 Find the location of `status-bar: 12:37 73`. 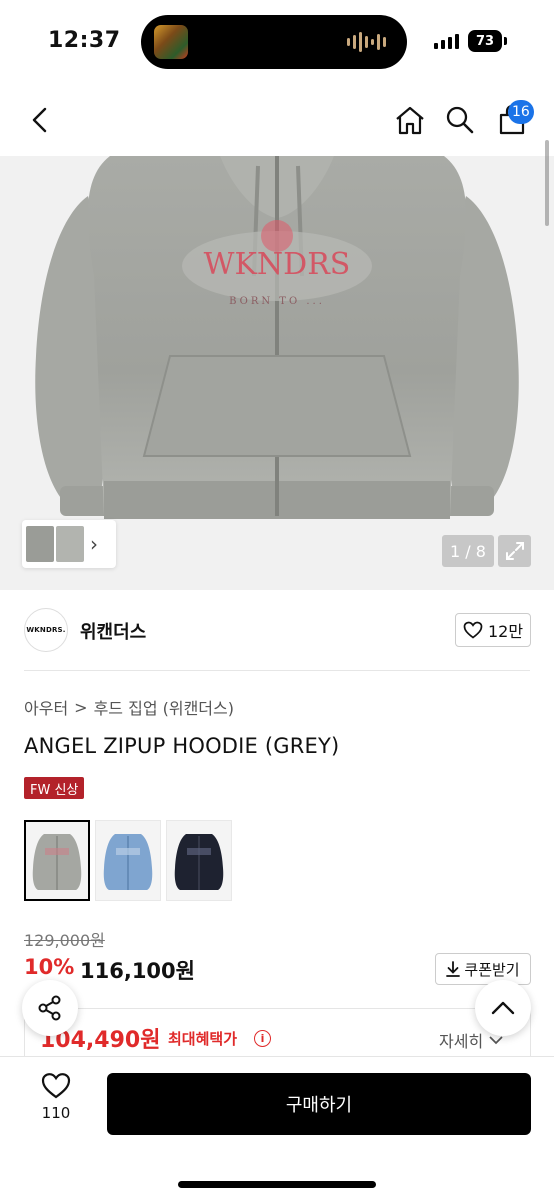

status-bar: 12:37 73 is located at coordinates (277, 42).